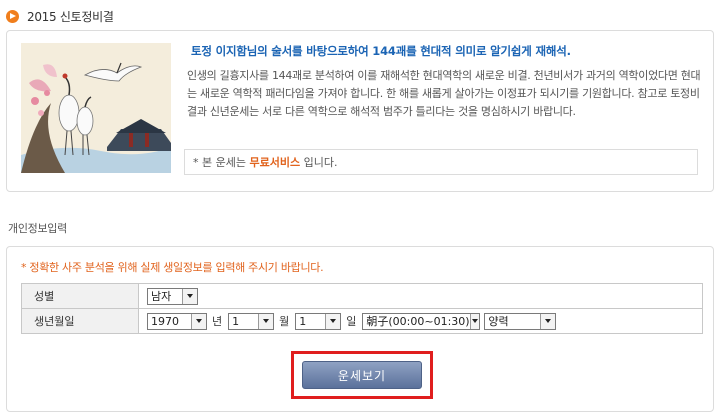 The image size is (720, 416). What do you see at coordinates (441, 162) in the screenshot?
I see `free-service-notice: * 본 운세는 무료서비스 입니다.` at bounding box center [441, 162].